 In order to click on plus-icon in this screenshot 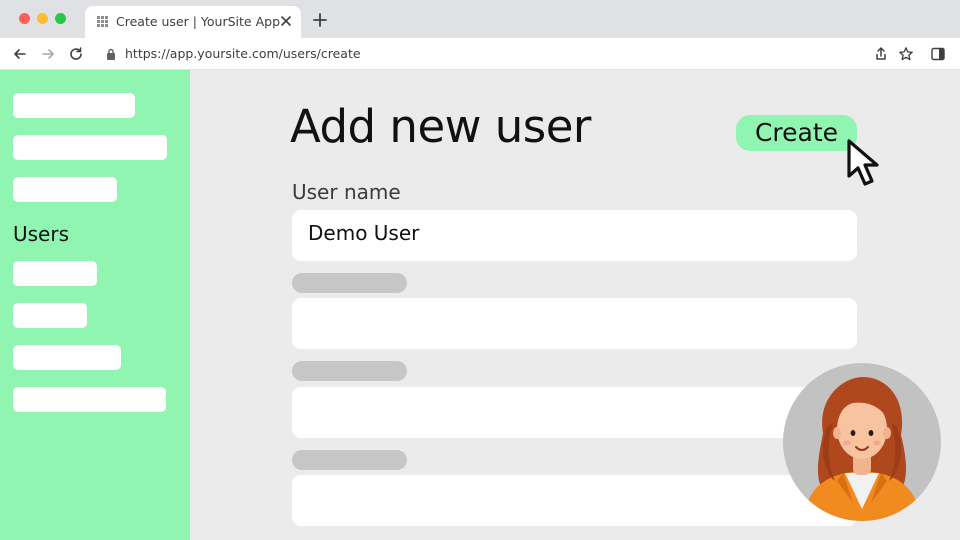, I will do `click(320, 20)`.